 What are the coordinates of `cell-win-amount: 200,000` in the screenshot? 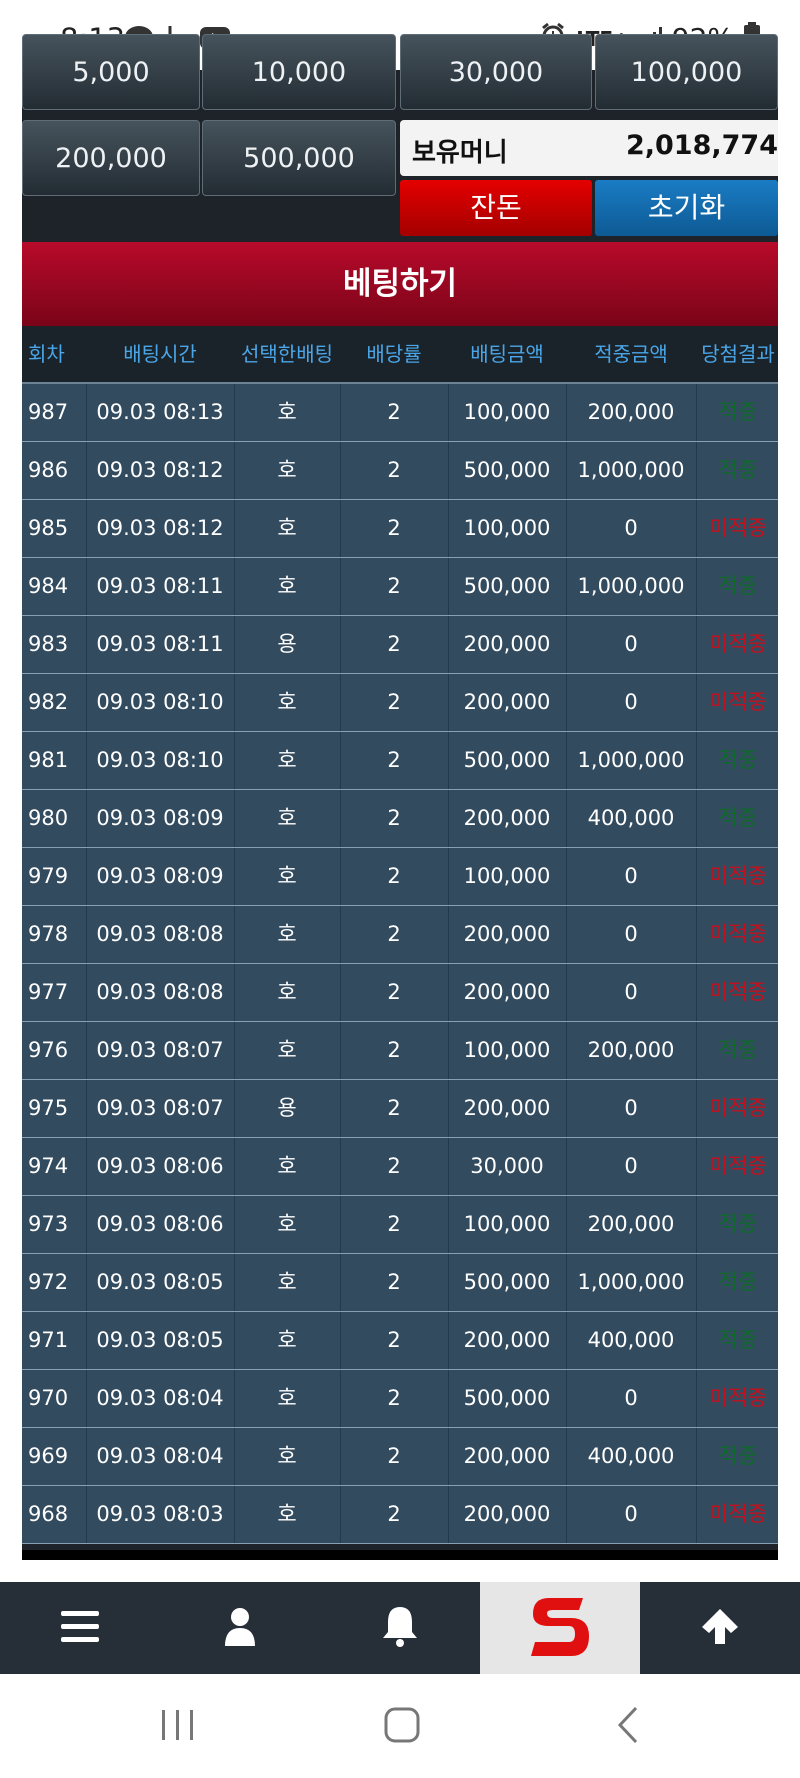 It's located at (631, 412).